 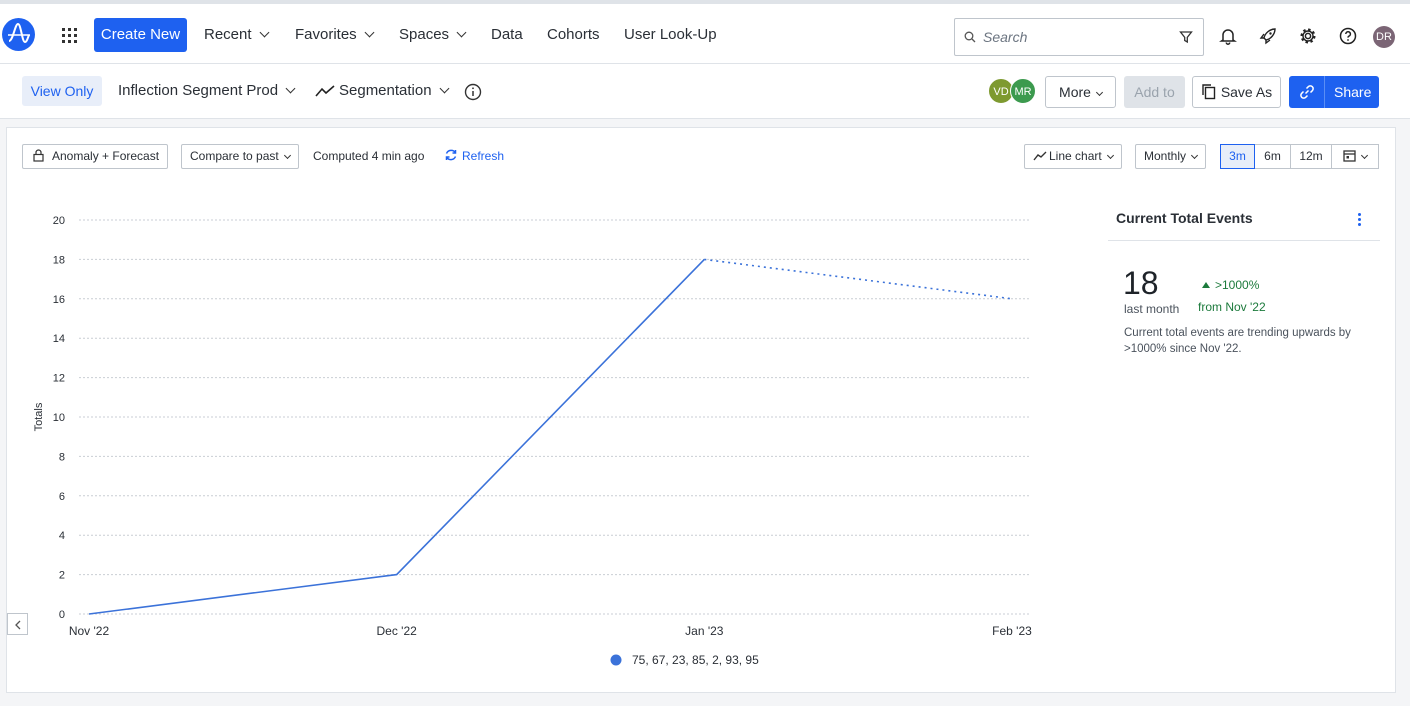 What do you see at coordinates (39, 416) in the screenshot?
I see `y-axis-label: Totals` at bounding box center [39, 416].